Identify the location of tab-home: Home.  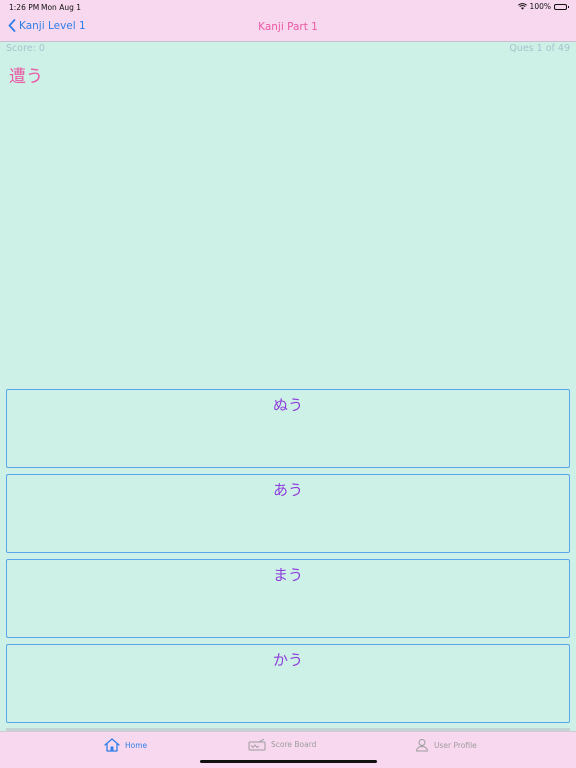
(125, 745).